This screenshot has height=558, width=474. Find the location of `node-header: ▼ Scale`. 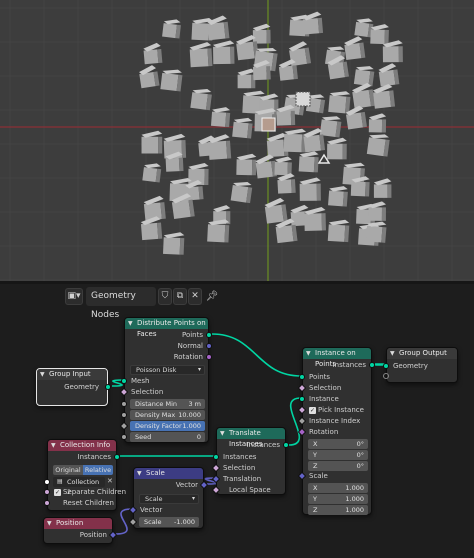

node-header: ▼ Scale is located at coordinates (168, 473).